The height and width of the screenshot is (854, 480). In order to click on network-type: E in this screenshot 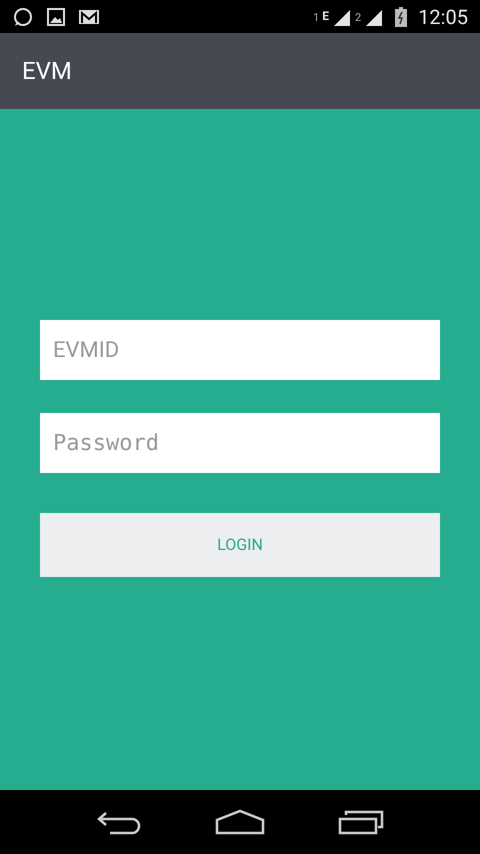, I will do `click(325, 16)`.